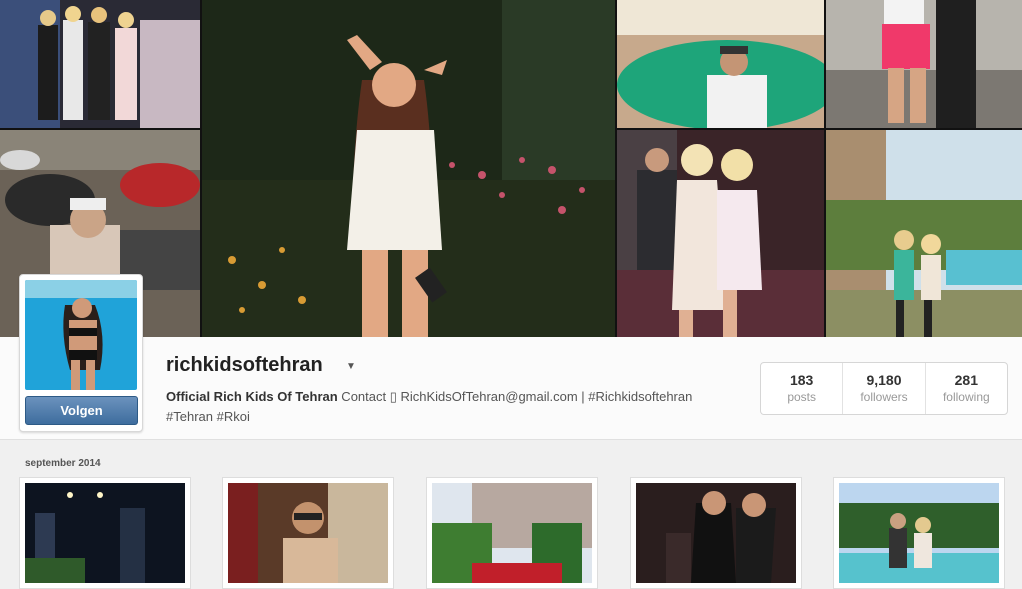  What do you see at coordinates (63, 463) in the screenshot?
I see `section-date-label: september 2014` at bounding box center [63, 463].